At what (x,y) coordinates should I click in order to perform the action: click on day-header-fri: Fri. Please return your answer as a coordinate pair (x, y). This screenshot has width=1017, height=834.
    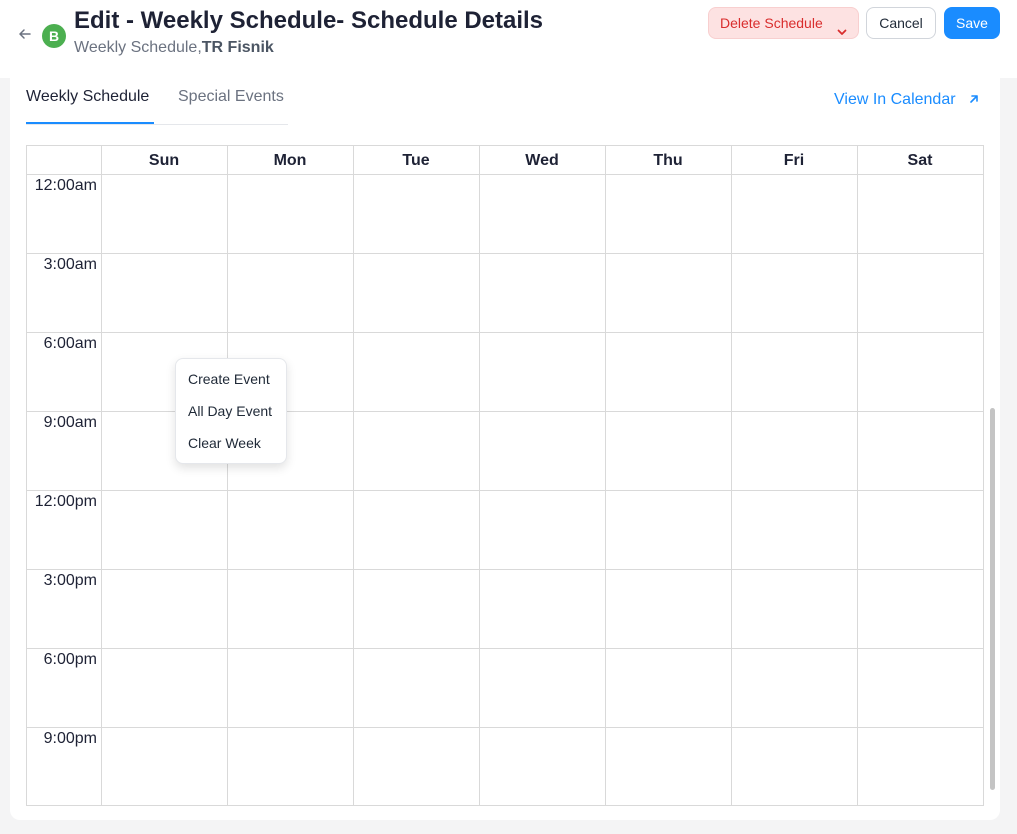
    Looking at the image, I should click on (794, 160).